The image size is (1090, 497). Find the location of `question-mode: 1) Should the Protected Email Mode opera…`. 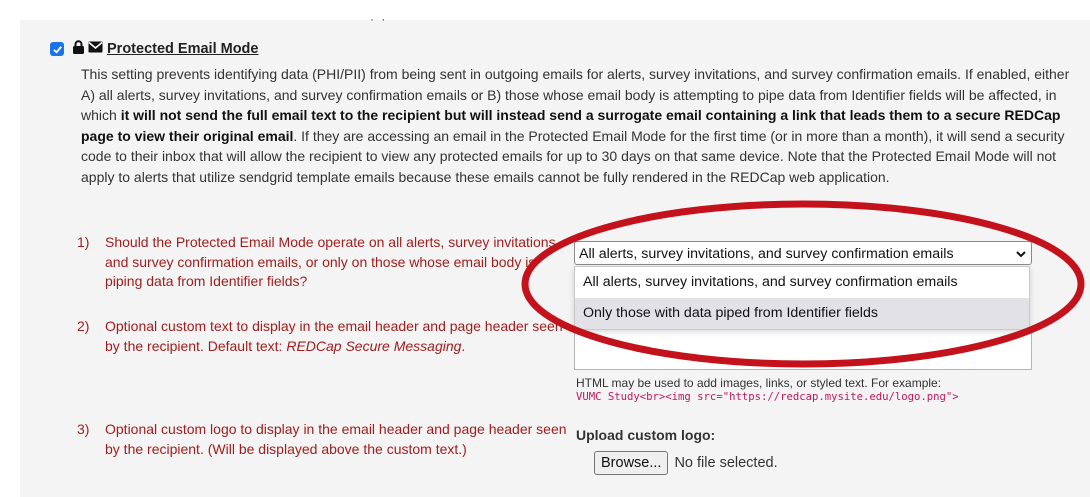

question-mode: 1) Should the Protected Email Mode opera… is located at coordinates (324, 262).